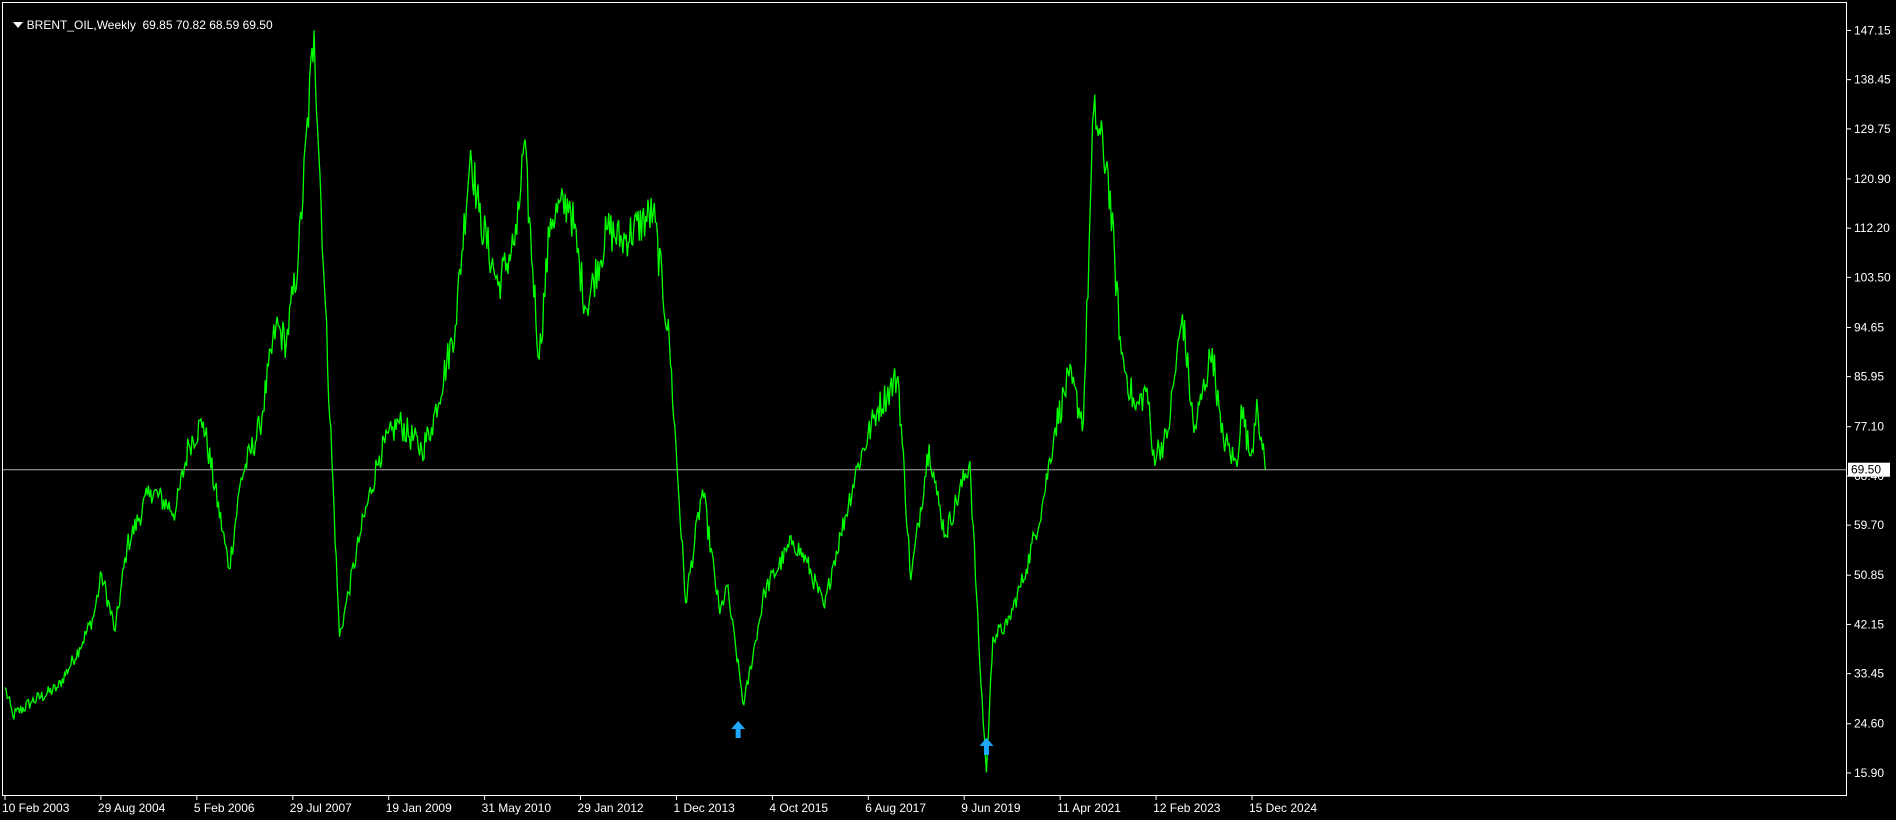  Describe the element at coordinates (1866, 470) in the screenshot. I see `current-price-text: 69.50` at that location.